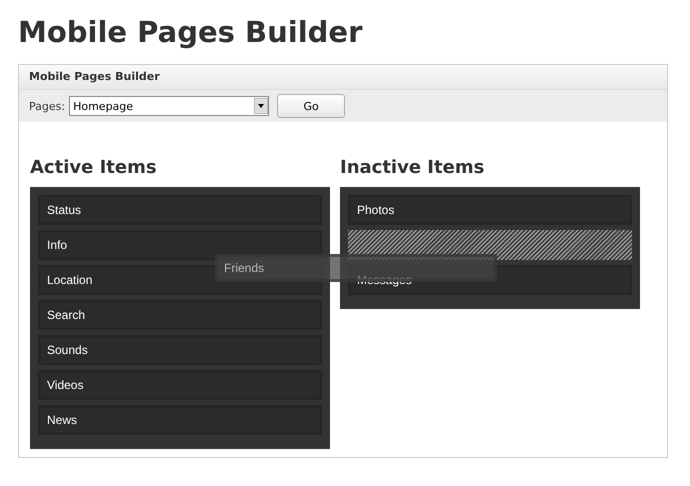  What do you see at coordinates (180, 315) in the screenshot?
I see `list-item: Search` at bounding box center [180, 315].